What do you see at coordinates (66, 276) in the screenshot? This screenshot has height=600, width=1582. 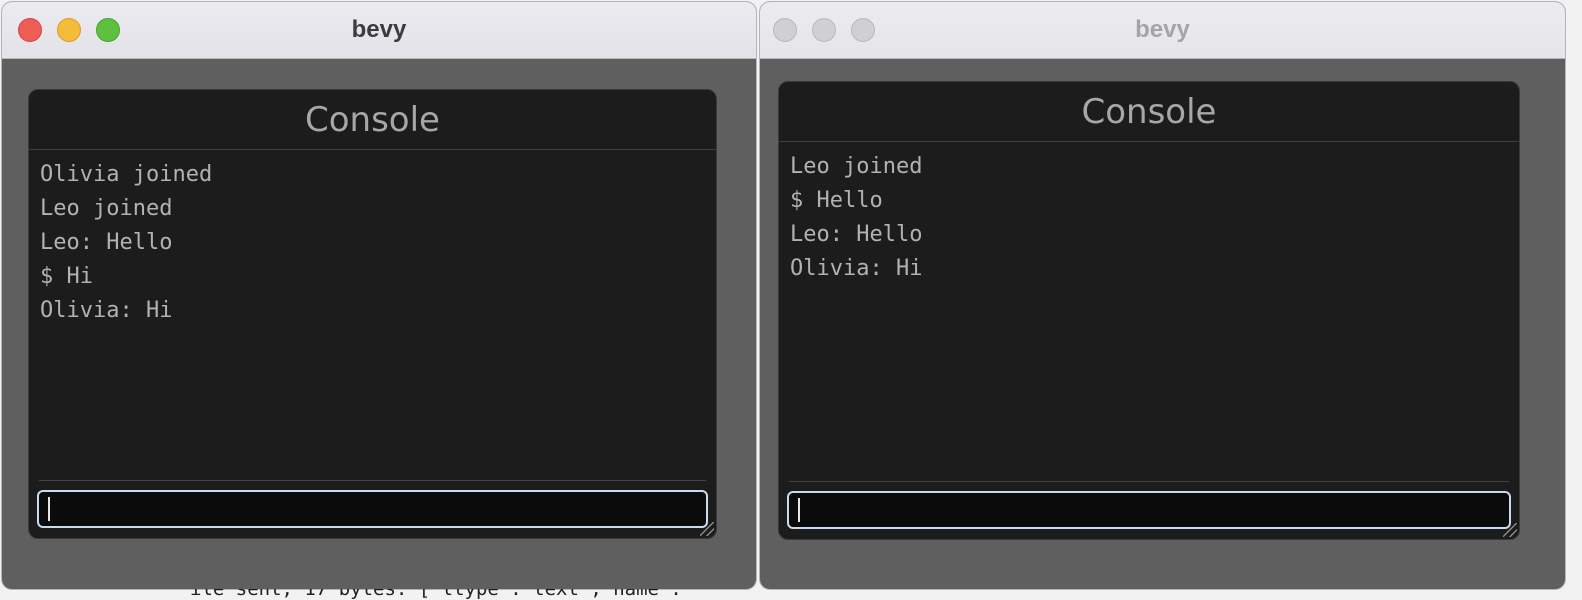 I see `log-line: $ Hi` at bounding box center [66, 276].